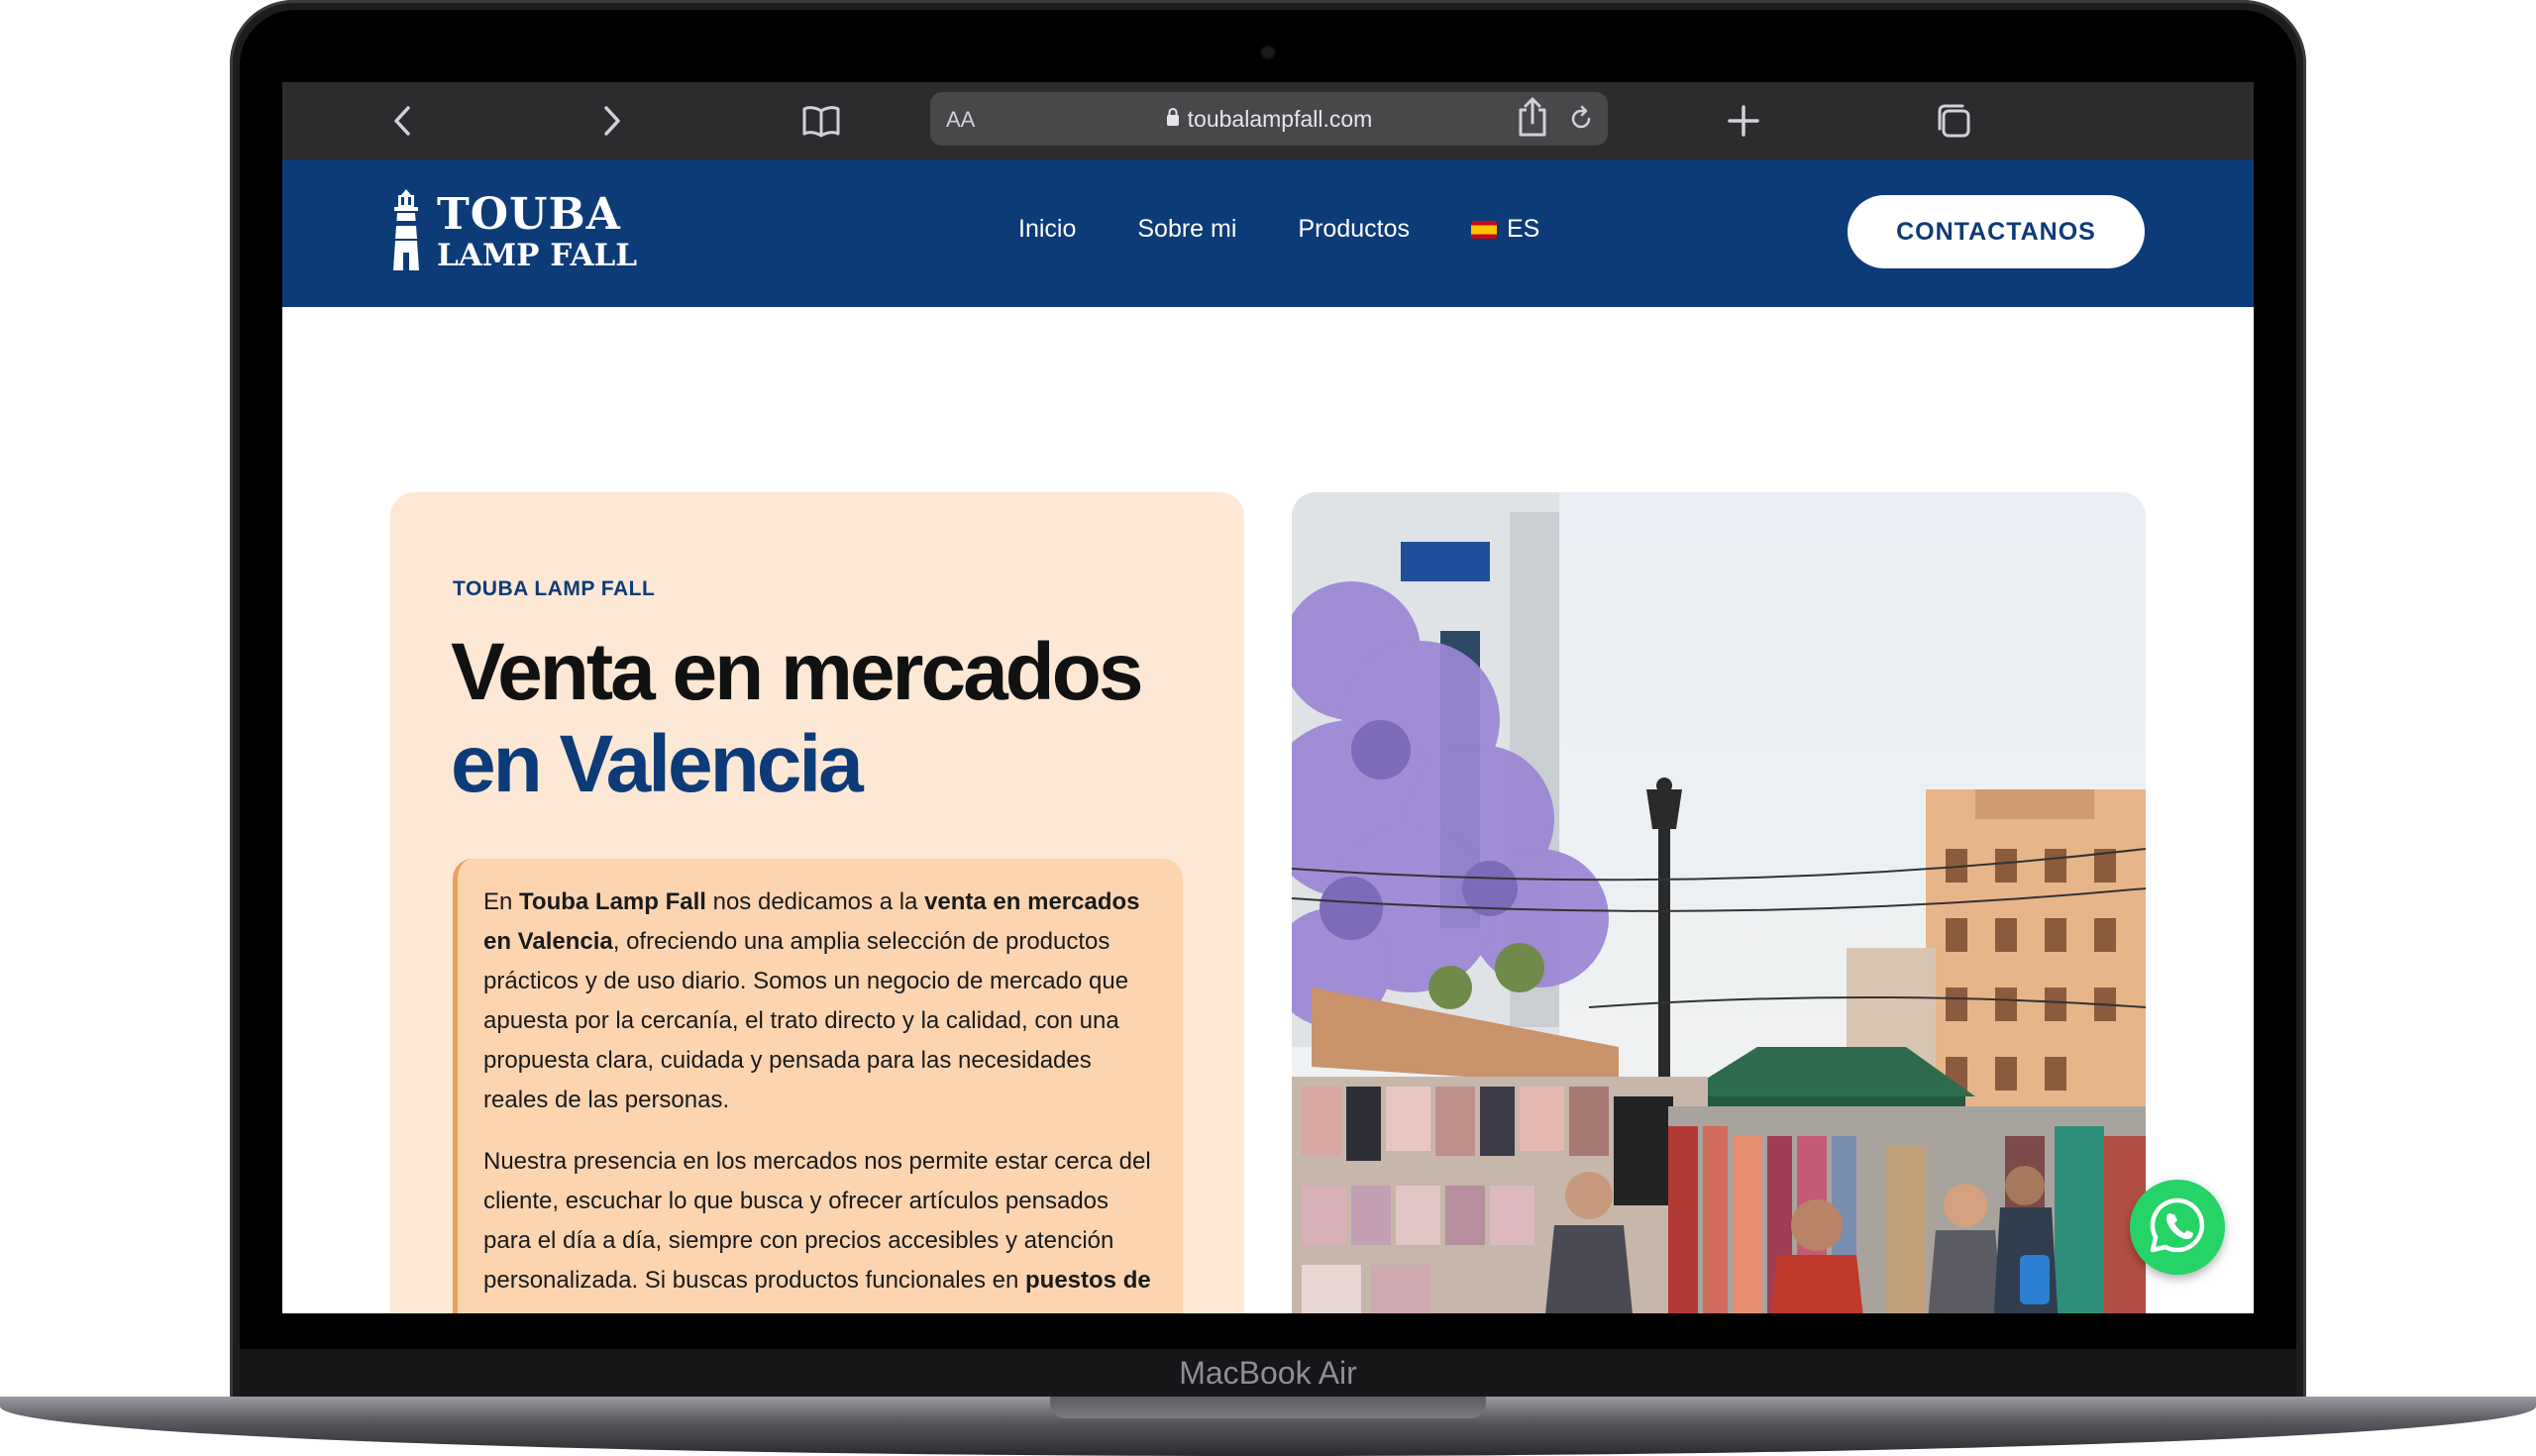  I want to click on address-bar: AA toubalampfall.com, so click(1269, 119).